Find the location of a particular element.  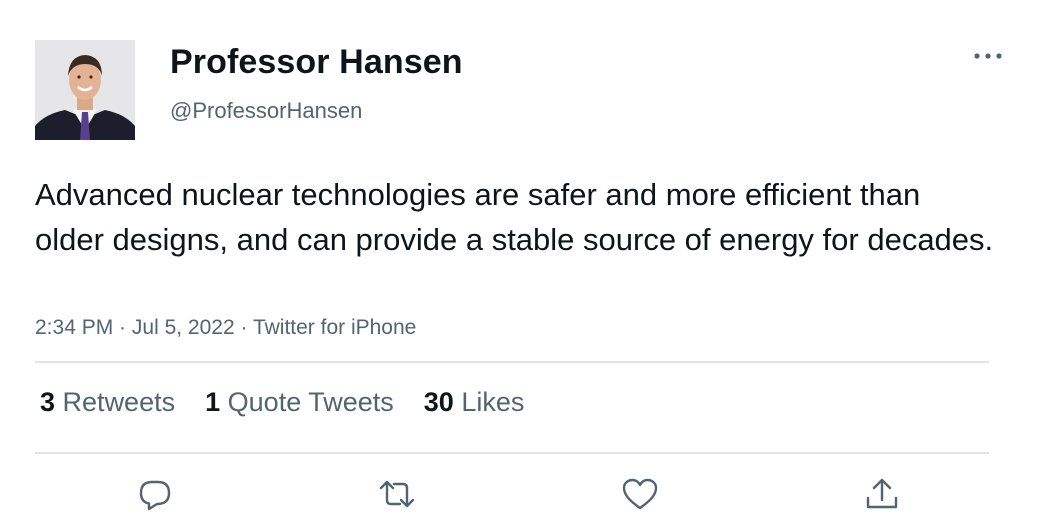

quote-tweets-count: 1 is located at coordinates (213, 402).